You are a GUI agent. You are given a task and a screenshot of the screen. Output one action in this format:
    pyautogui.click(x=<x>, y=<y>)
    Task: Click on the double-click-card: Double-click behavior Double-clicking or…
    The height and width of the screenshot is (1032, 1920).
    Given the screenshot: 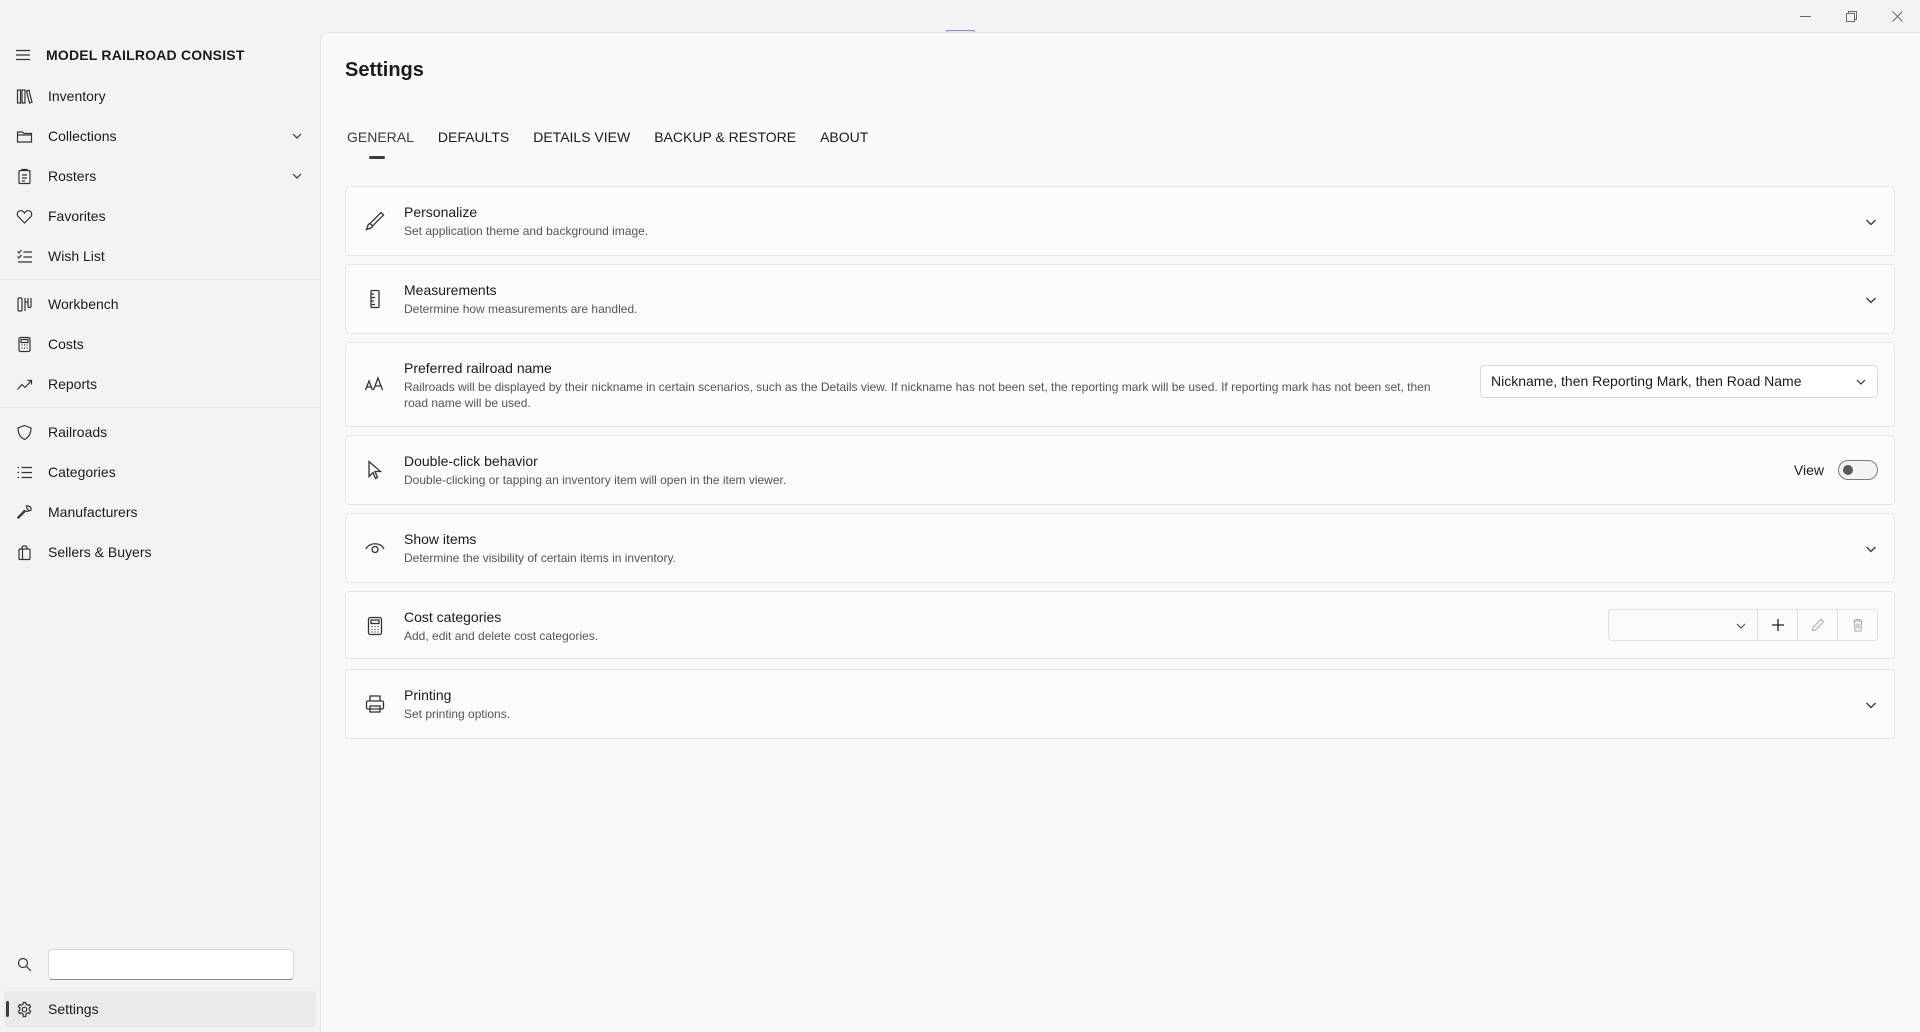 What is the action you would take?
    pyautogui.click(x=1120, y=470)
    